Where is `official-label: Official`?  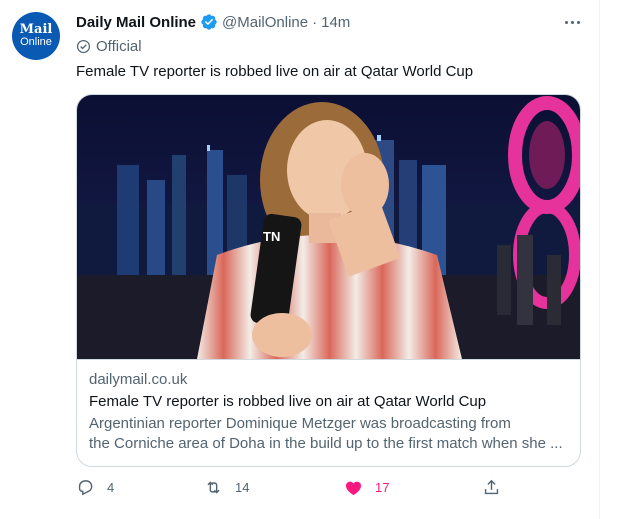 official-label: Official is located at coordinates (109, 46).